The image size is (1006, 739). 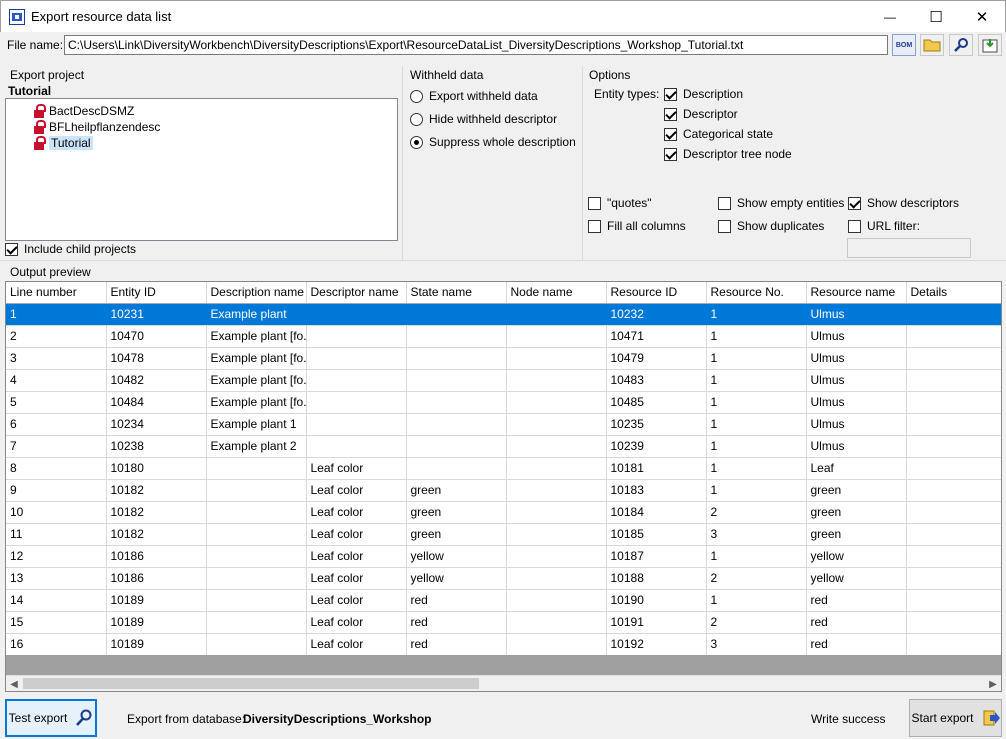 I want to click on table-cell: 10190, so click(x=656, y=600).